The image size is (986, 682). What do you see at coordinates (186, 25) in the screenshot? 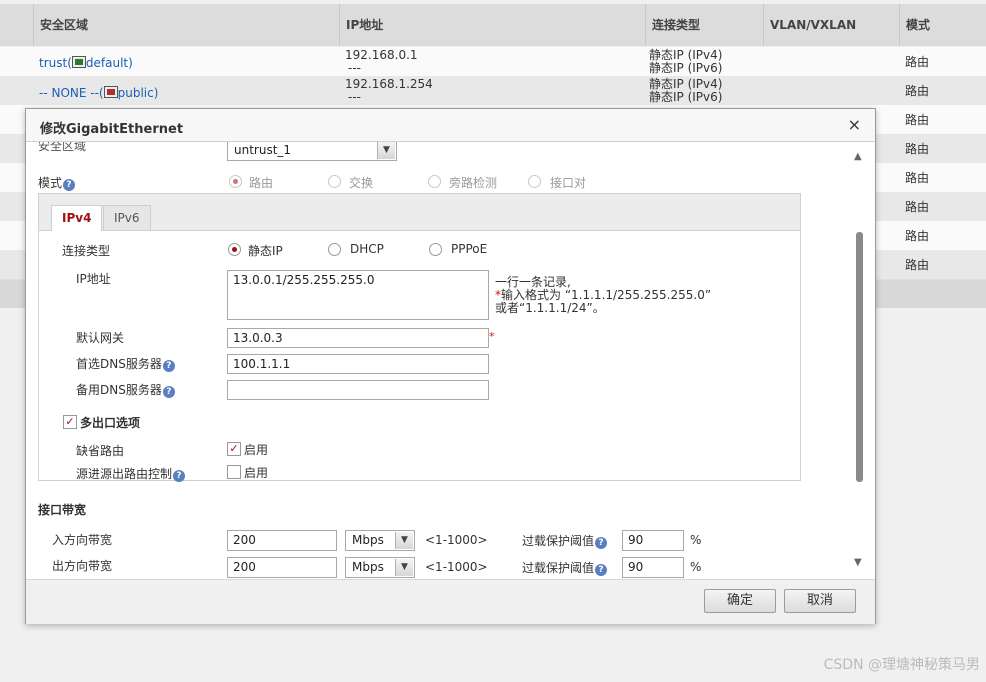
I see `col-zone: 安全区域` at bounding box center [186, 25].